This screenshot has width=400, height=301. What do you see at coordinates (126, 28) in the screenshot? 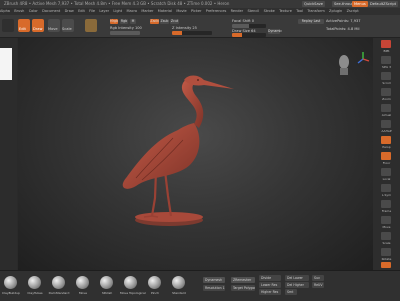
I see `rgb-intensity-label: Rgb Intensity 100` at bounding box center [126, 28].